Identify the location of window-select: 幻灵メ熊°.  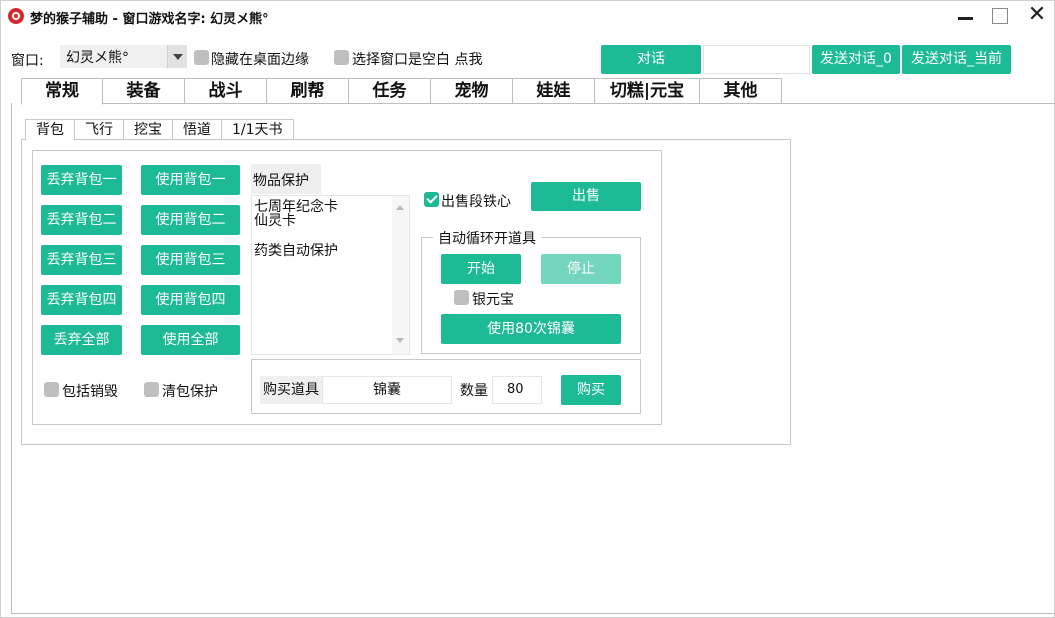
(123, 56).